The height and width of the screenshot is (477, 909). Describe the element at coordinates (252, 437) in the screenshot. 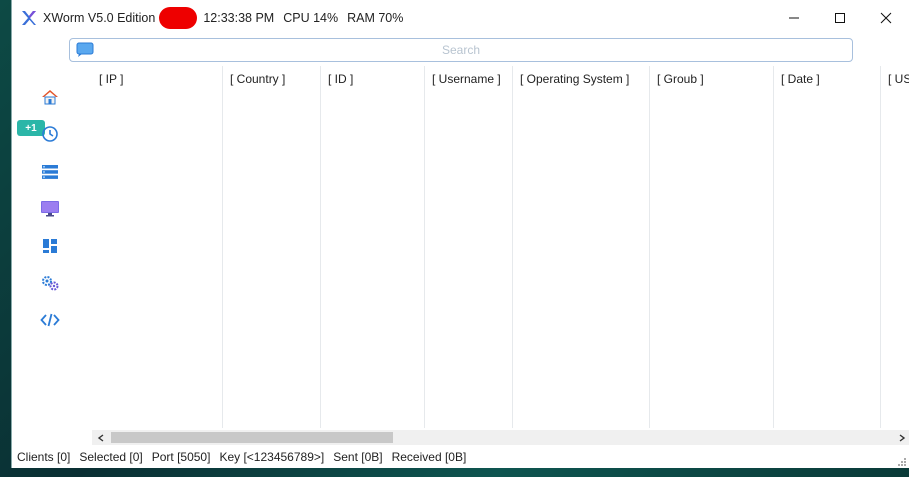

I see `scroll-thumb` at that location.